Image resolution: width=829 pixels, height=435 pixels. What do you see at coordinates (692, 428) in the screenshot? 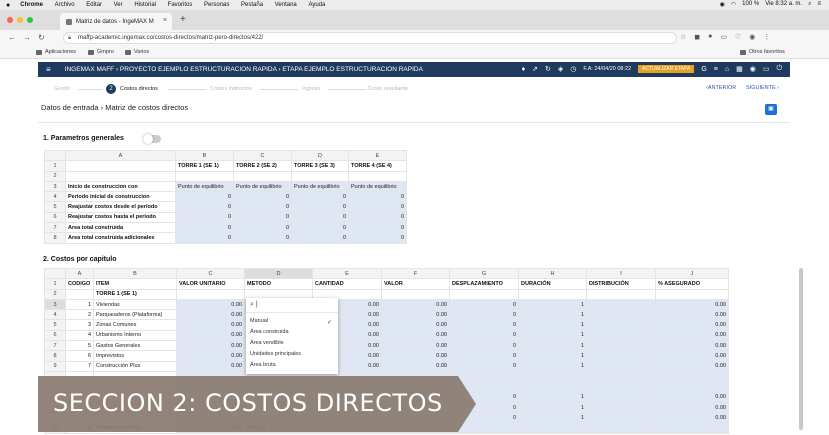
I see `grid-cell` at bounding box center [692, 428].